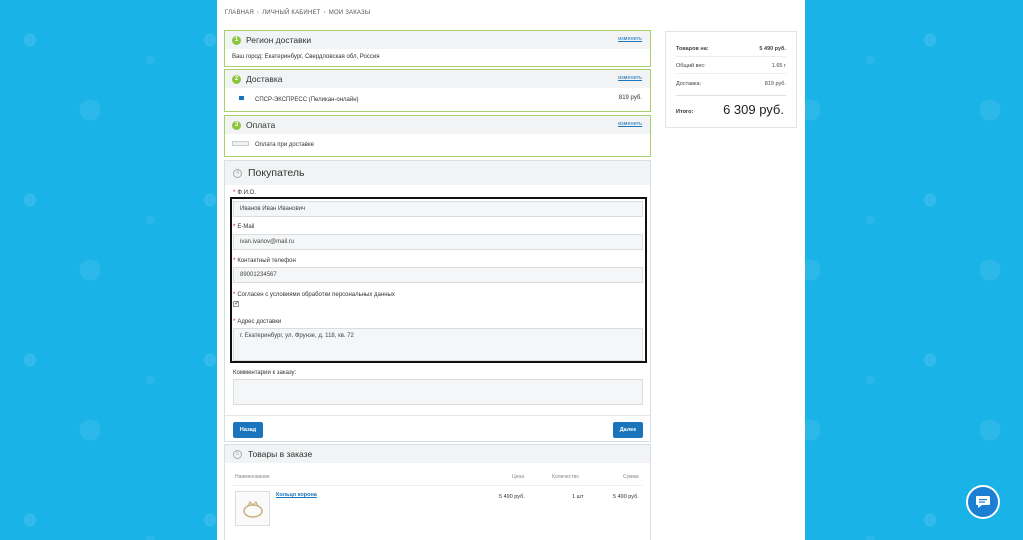  Describe the element at coordinates (438, 275) in the screenshot. I see `phone-input: 89001234567` at that location.